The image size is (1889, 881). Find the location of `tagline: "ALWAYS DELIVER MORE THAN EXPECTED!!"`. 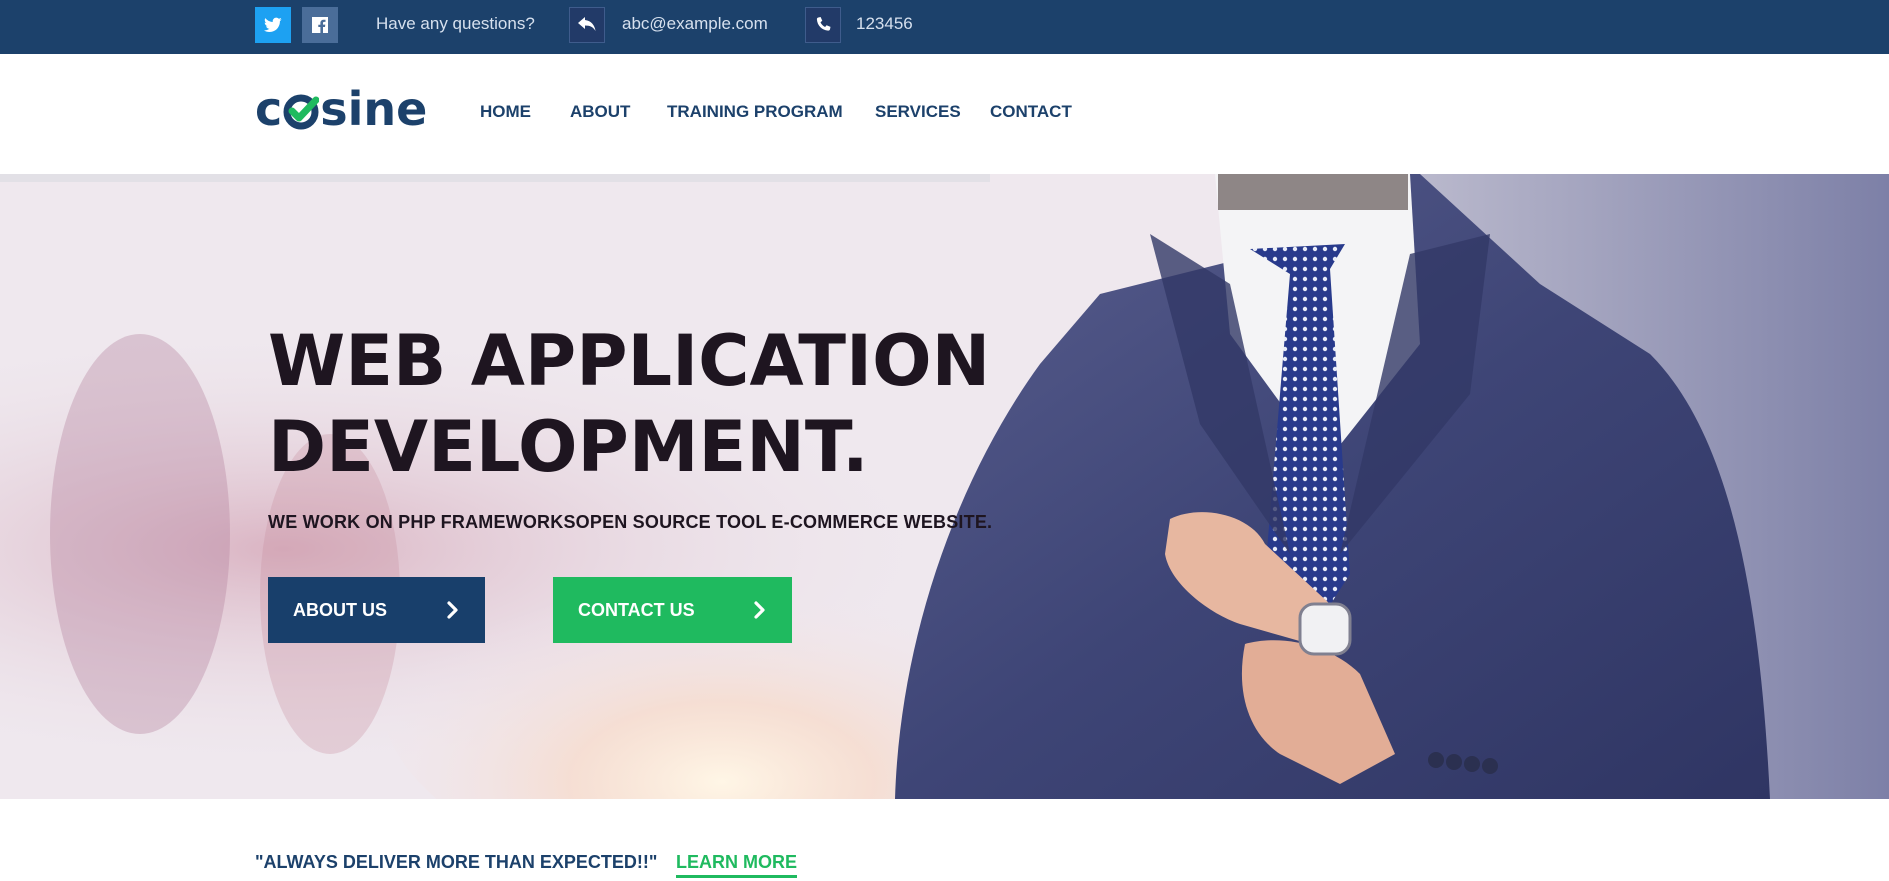

tagline: "ALWAYS DELIVER MORE THAN EXPECTED!!" is located at coordinates (456, 862).